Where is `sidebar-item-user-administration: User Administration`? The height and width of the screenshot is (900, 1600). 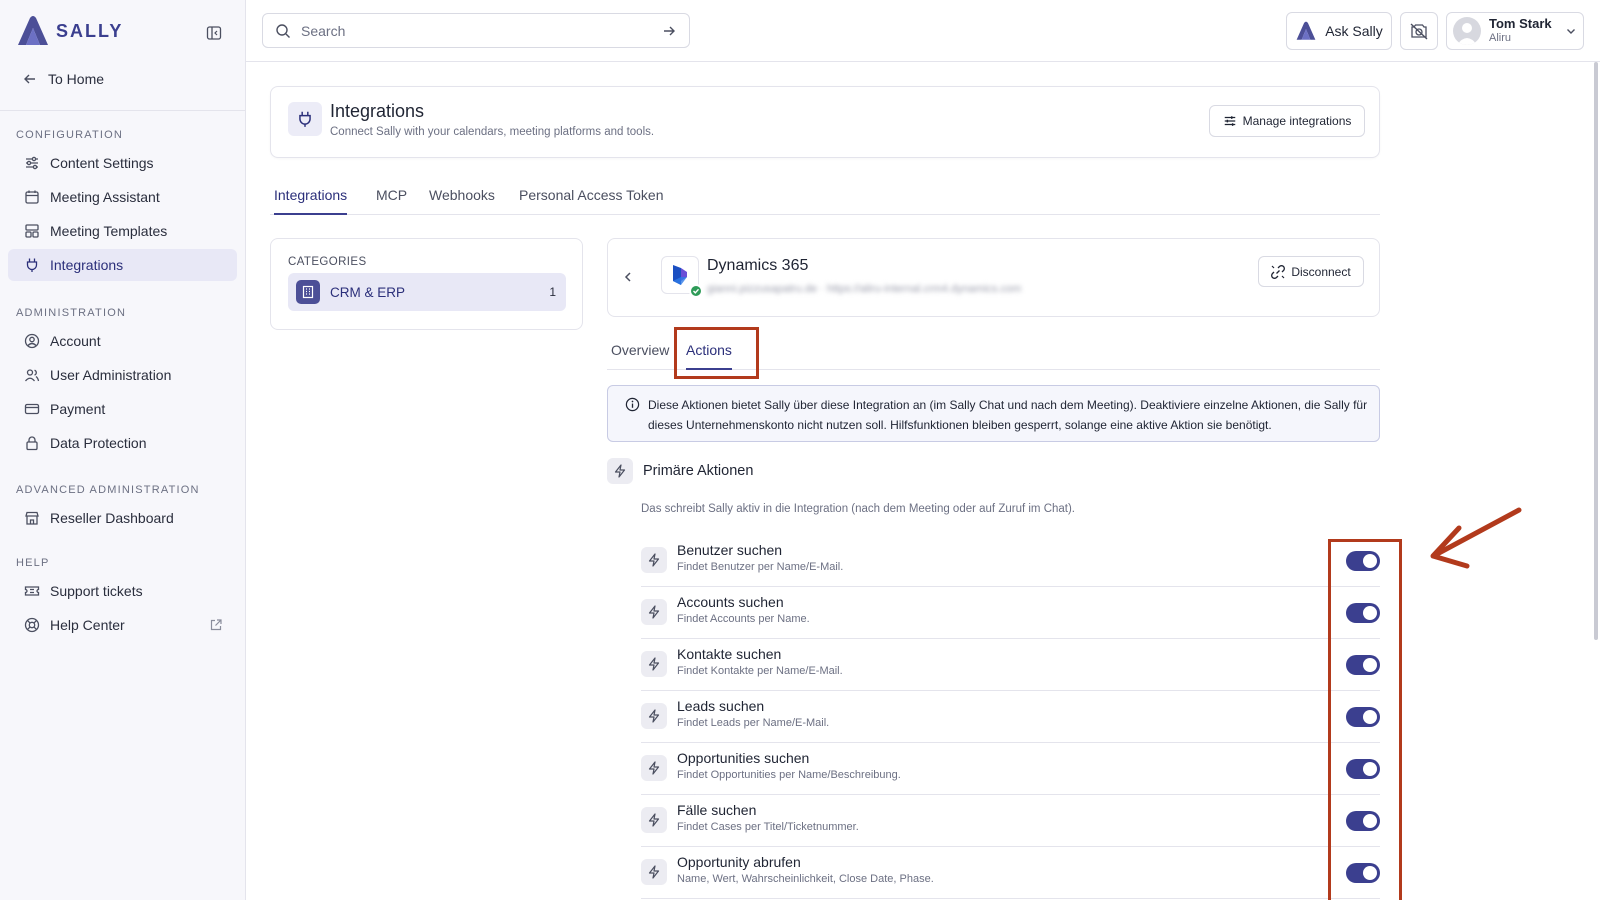 sidebar-item-user-administration: User Administration is located at coordinates (122, 375).